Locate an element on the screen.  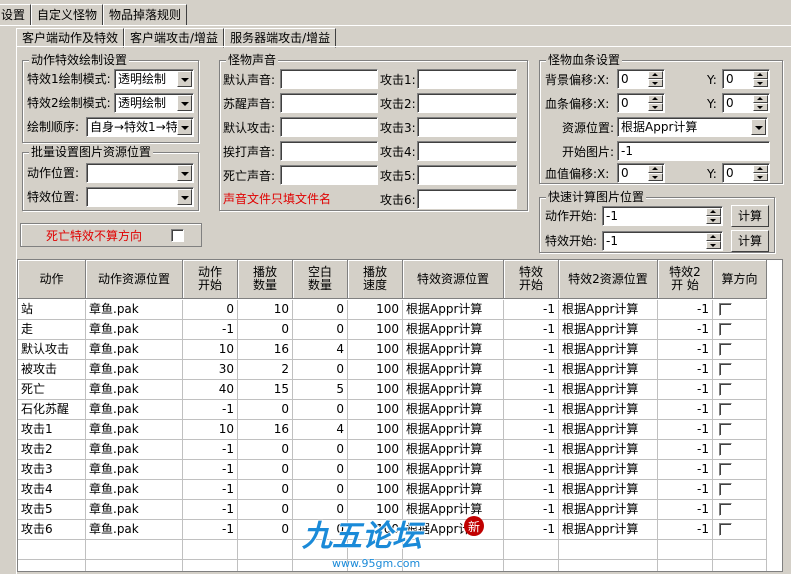
quick-fx-spinner: -1 is located at coordinates (662, 241).